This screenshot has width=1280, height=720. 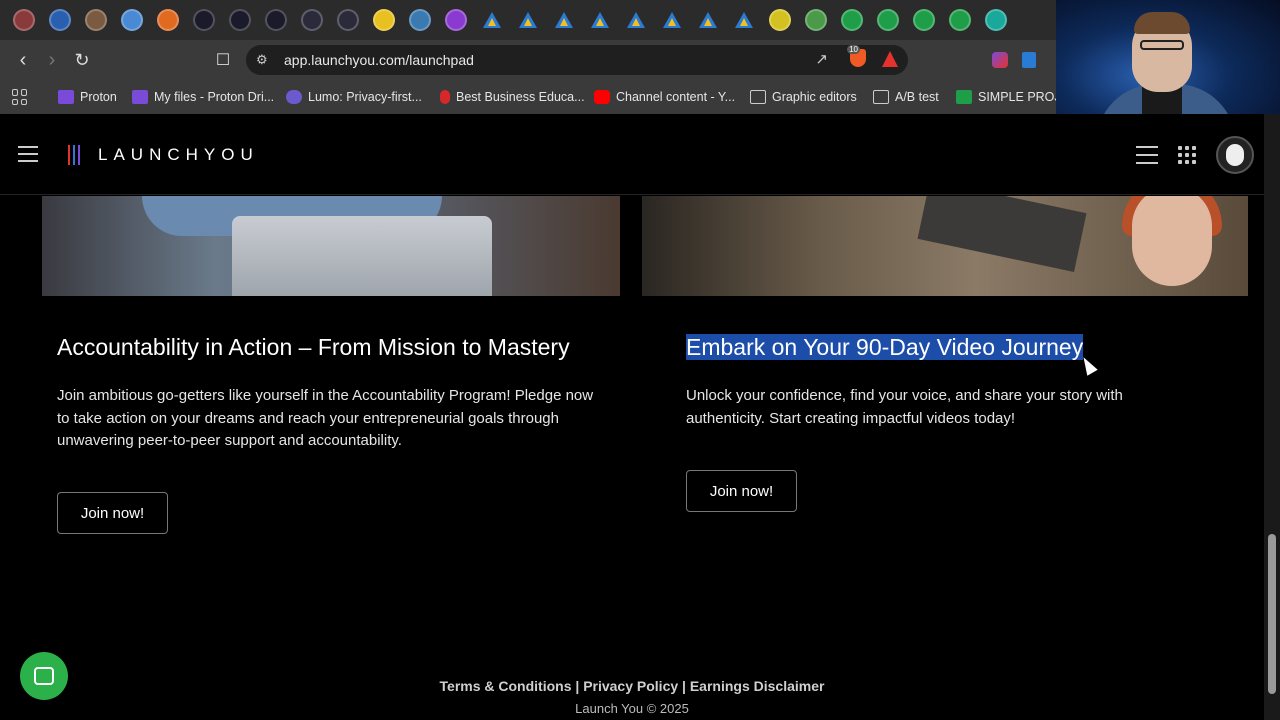 I want to click on launchyou-logo: LAUNCHYOU, so click(x=163, y=155).